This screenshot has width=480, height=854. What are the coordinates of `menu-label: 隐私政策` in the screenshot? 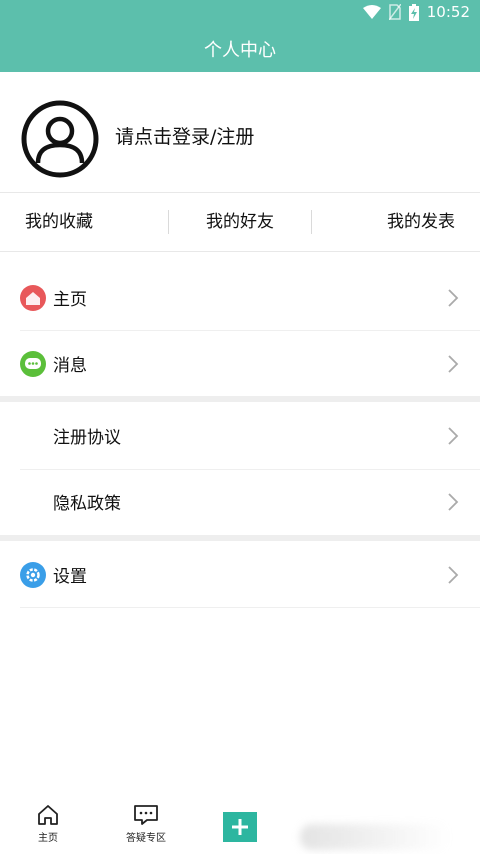 It's located at (87, 504).